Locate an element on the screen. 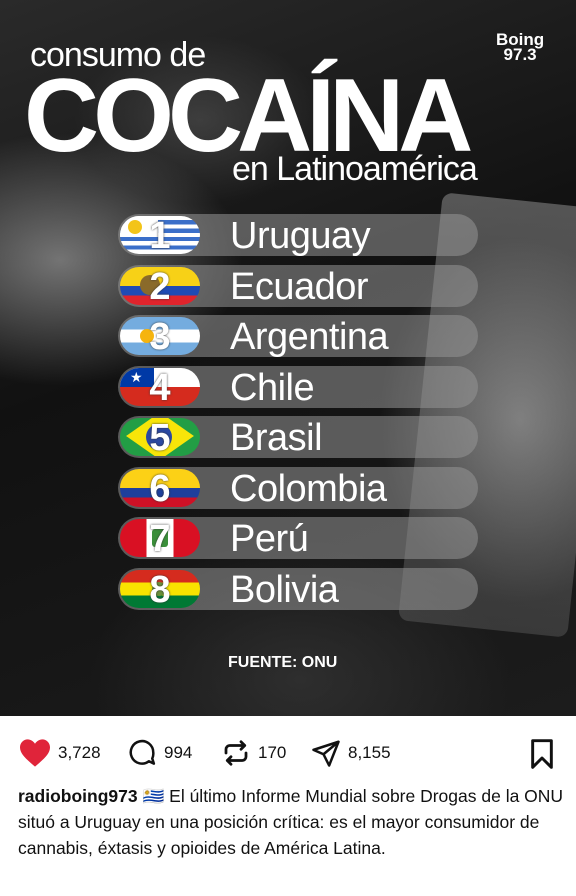 This screenshot has width=576, height=896. bookmark-icon is located at coordinates (542, 754).